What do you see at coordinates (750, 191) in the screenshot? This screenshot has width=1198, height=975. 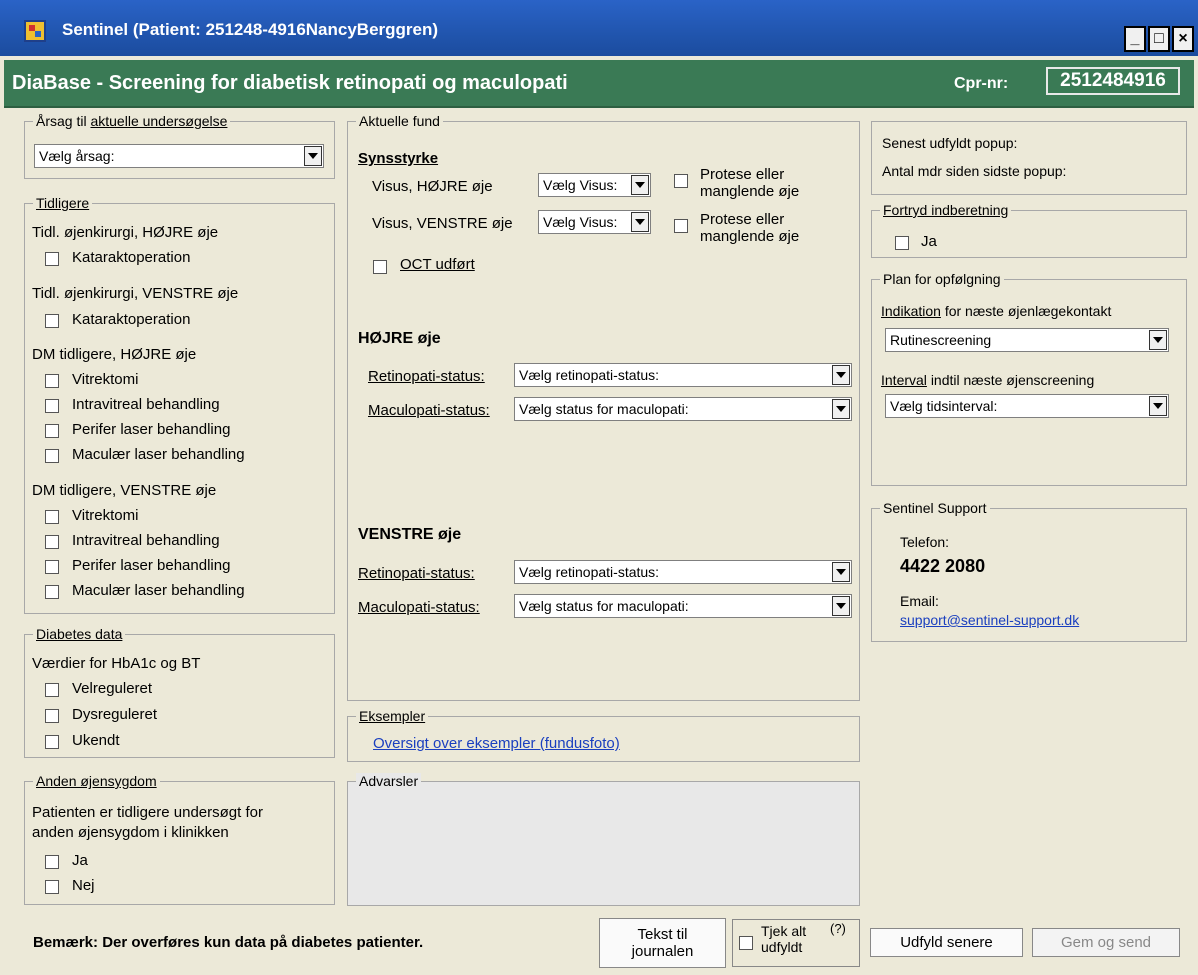 I see `prosthesis-right-line2: manglende øje` at bounding box center [750, 191].